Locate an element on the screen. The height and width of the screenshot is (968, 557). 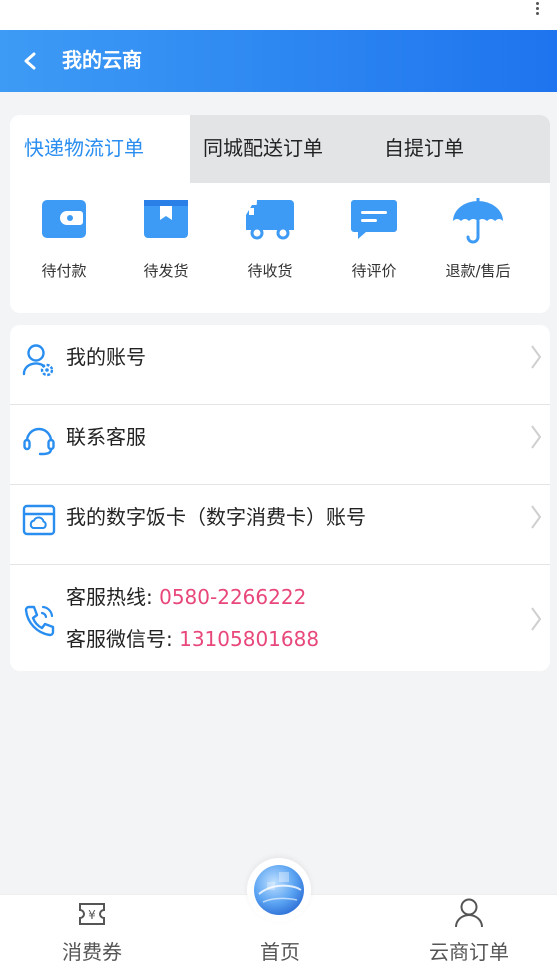
menu-label: 联系客服 is located at coordinates (106, 437).